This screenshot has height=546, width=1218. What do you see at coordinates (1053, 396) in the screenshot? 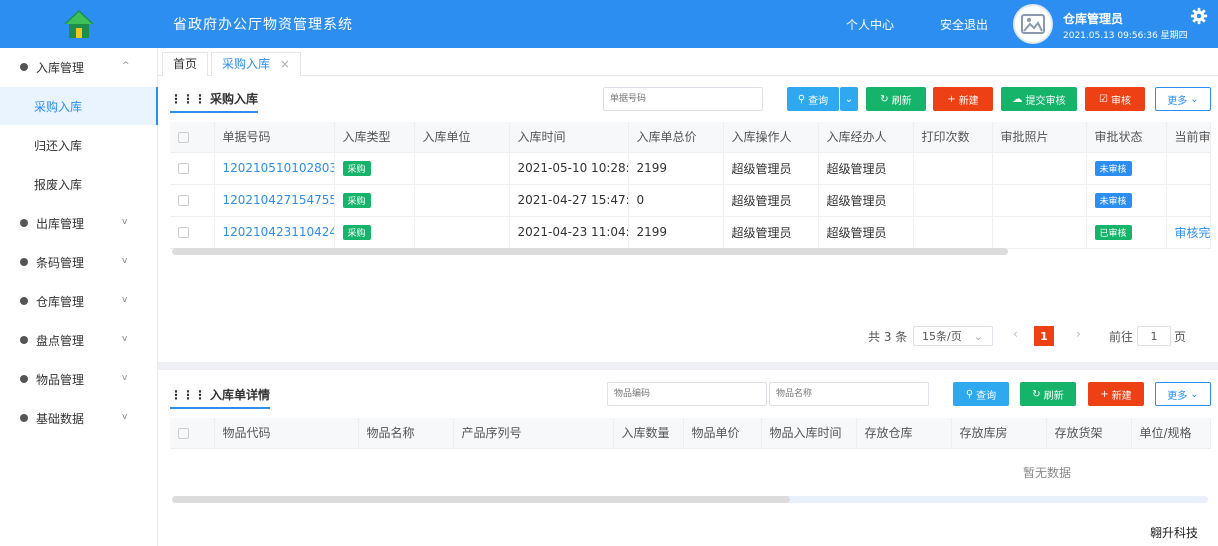
I see `button-label: 刷新` at bounding box center [1053, 396].